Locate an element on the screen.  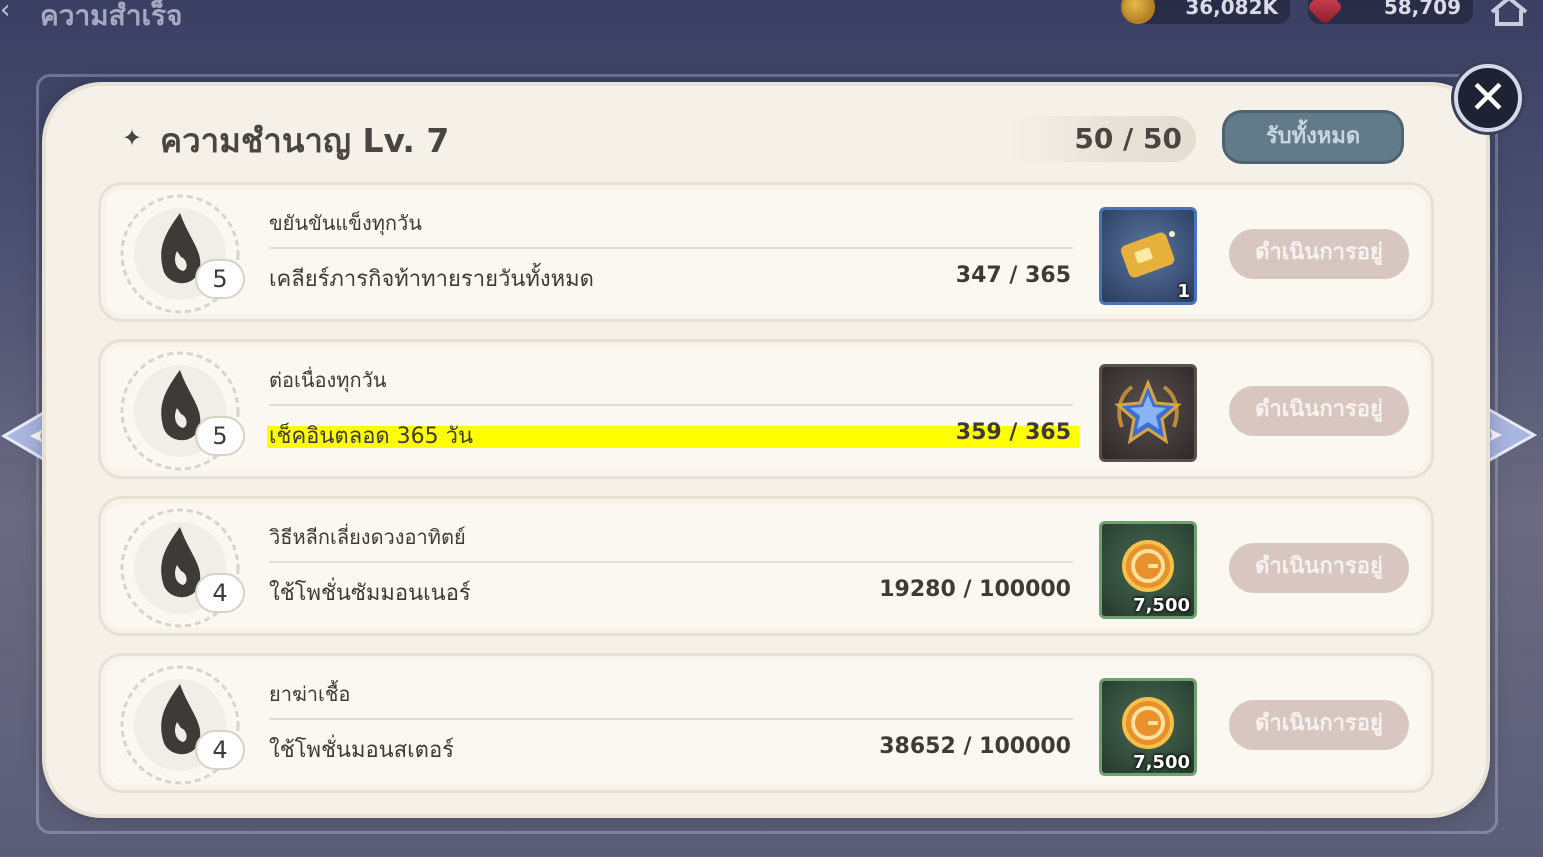
achievement-description: ใช้โพชั่นซัมมอนเนอร์ is located at coordinates (370, 593).